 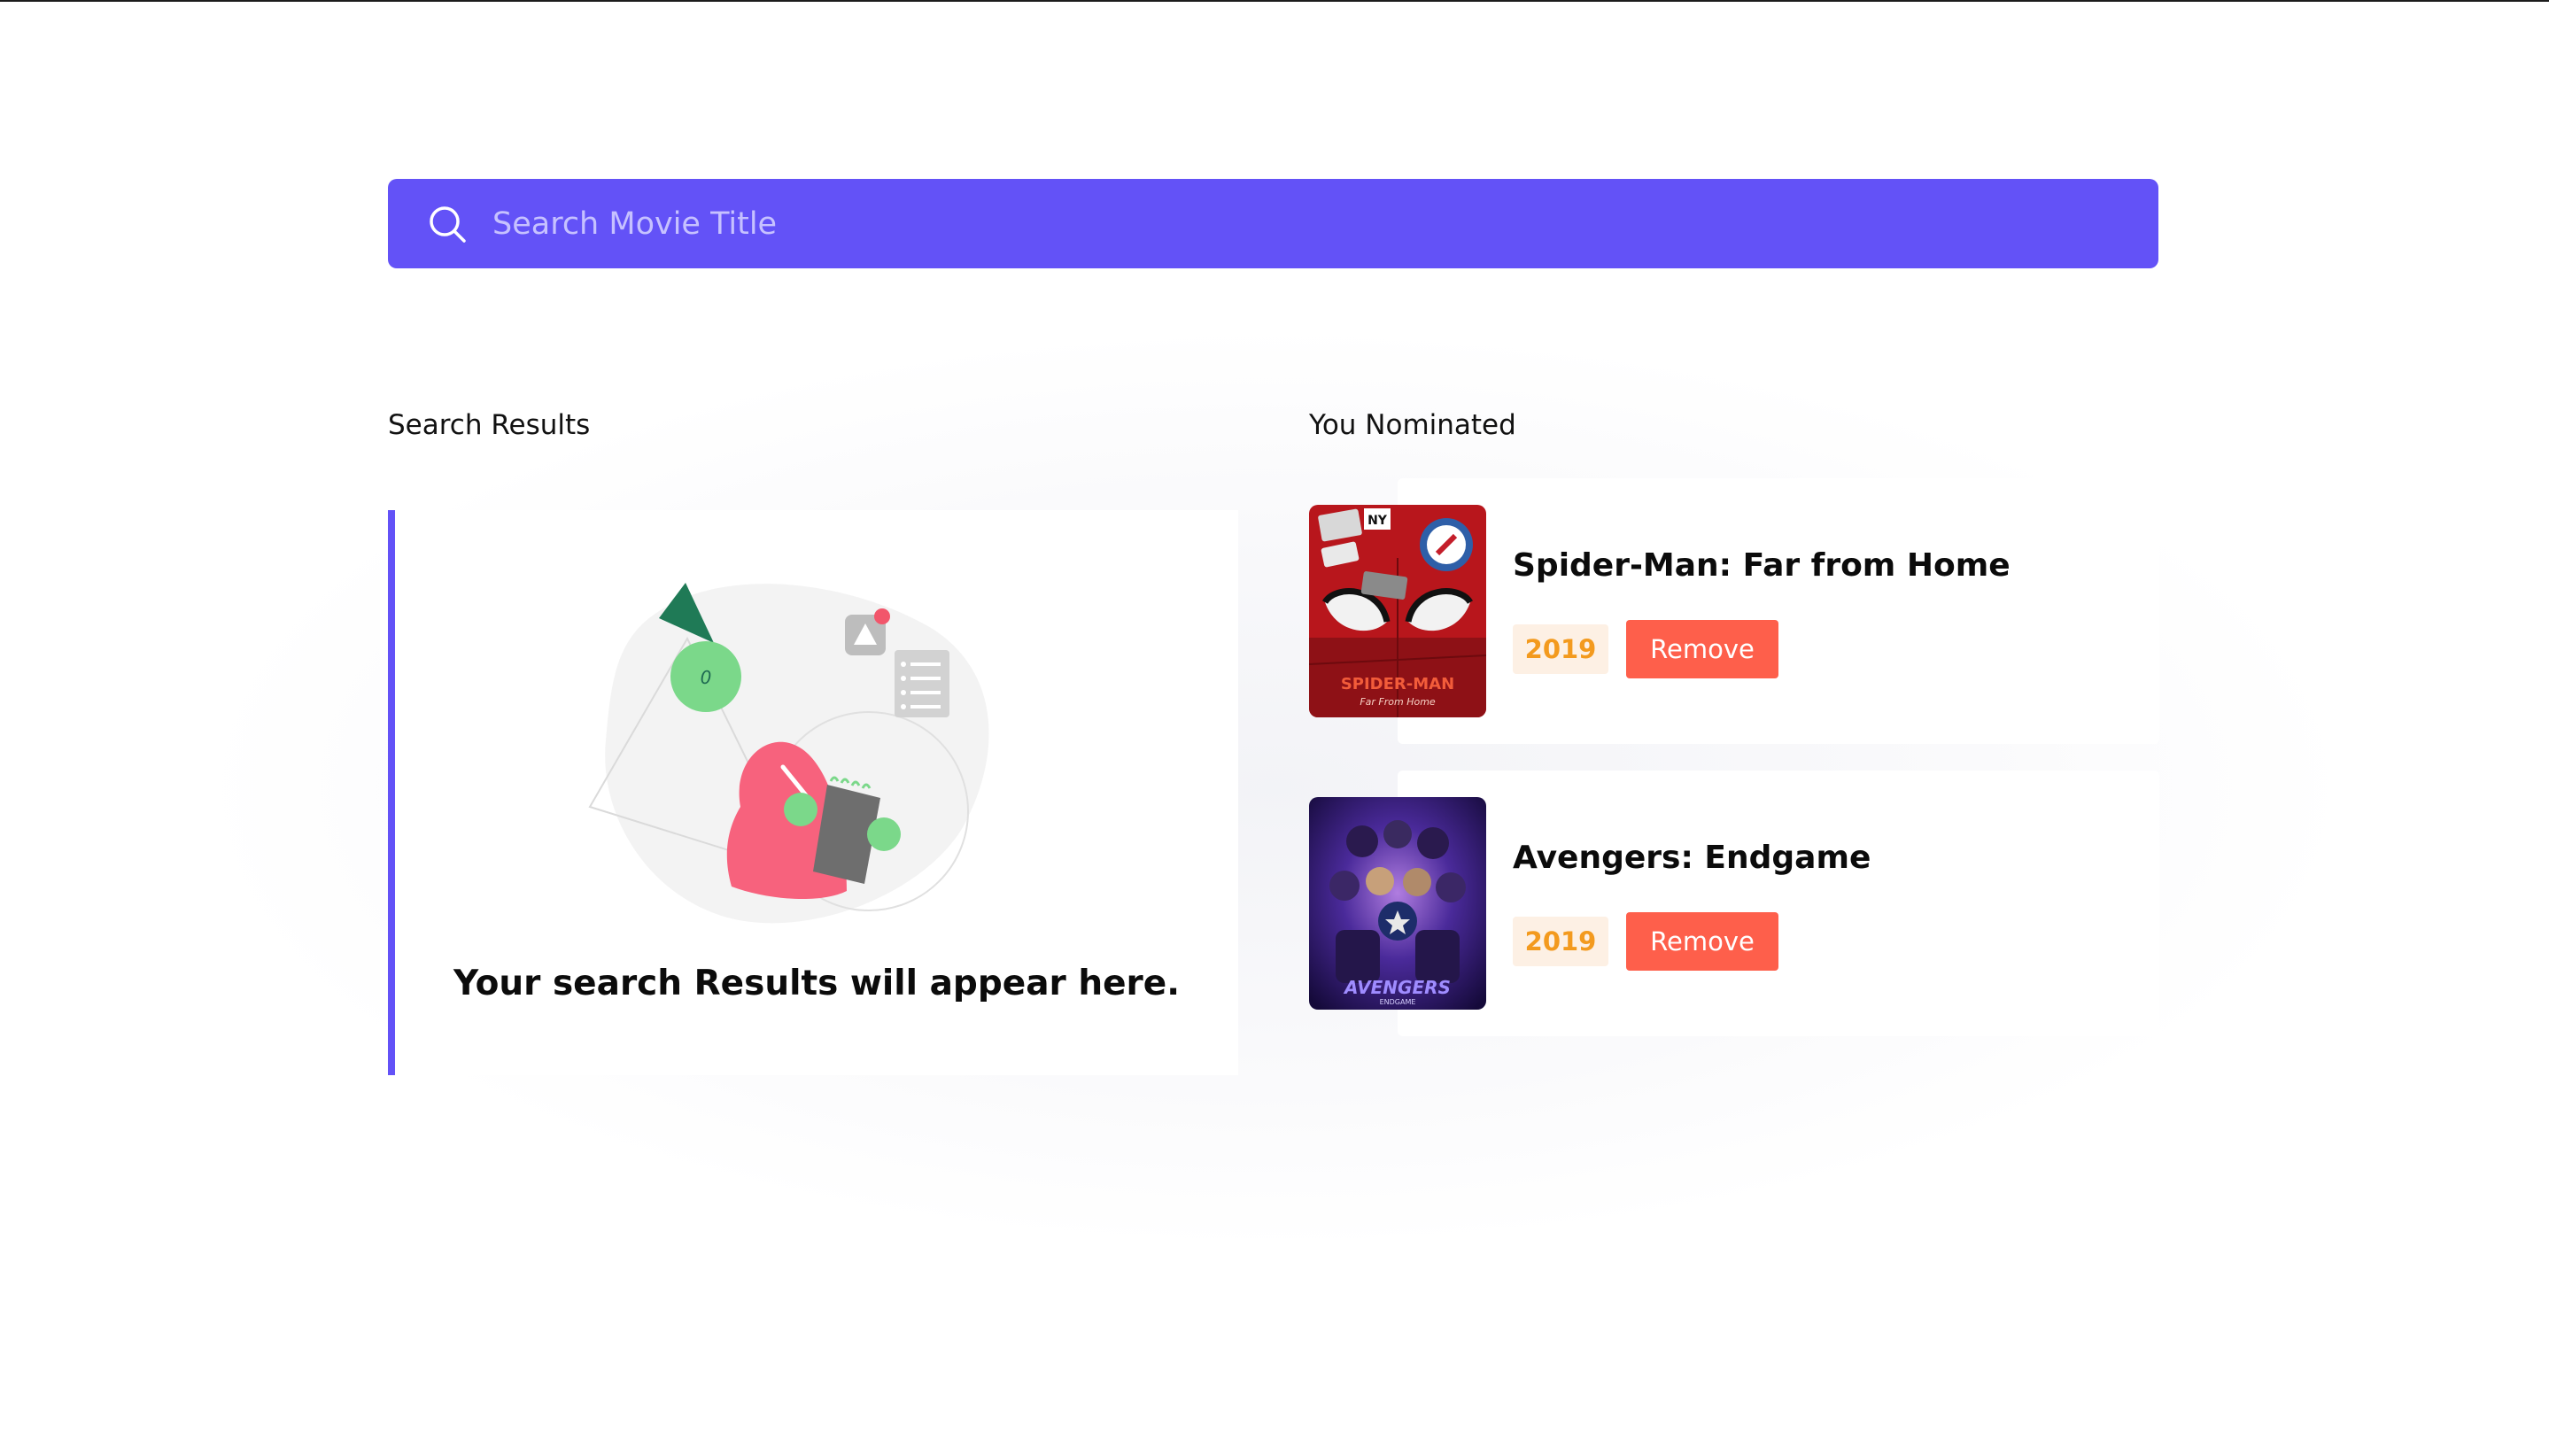 I want to click on search-bar, so click(x=1273, y=223).